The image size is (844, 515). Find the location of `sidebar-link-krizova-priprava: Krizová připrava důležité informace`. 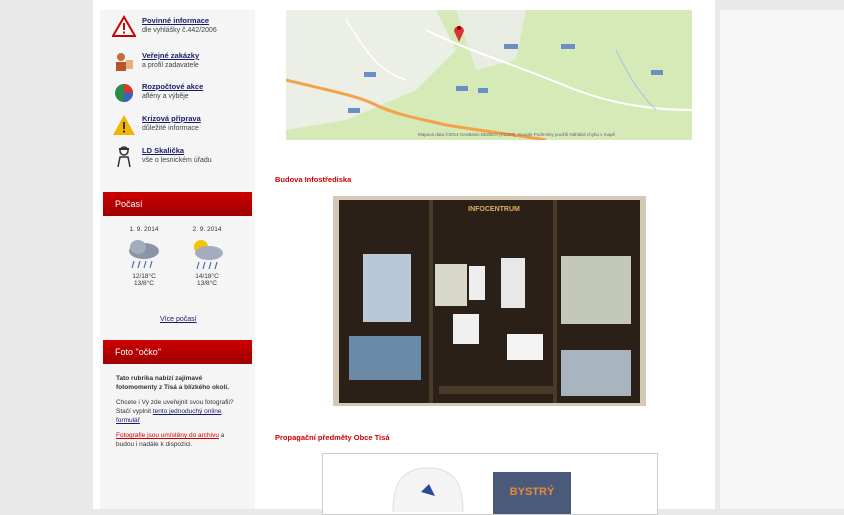

sidebar-link-krizova-priprava: Krizová připrava důležité informace is located at coordinates (182, 128).